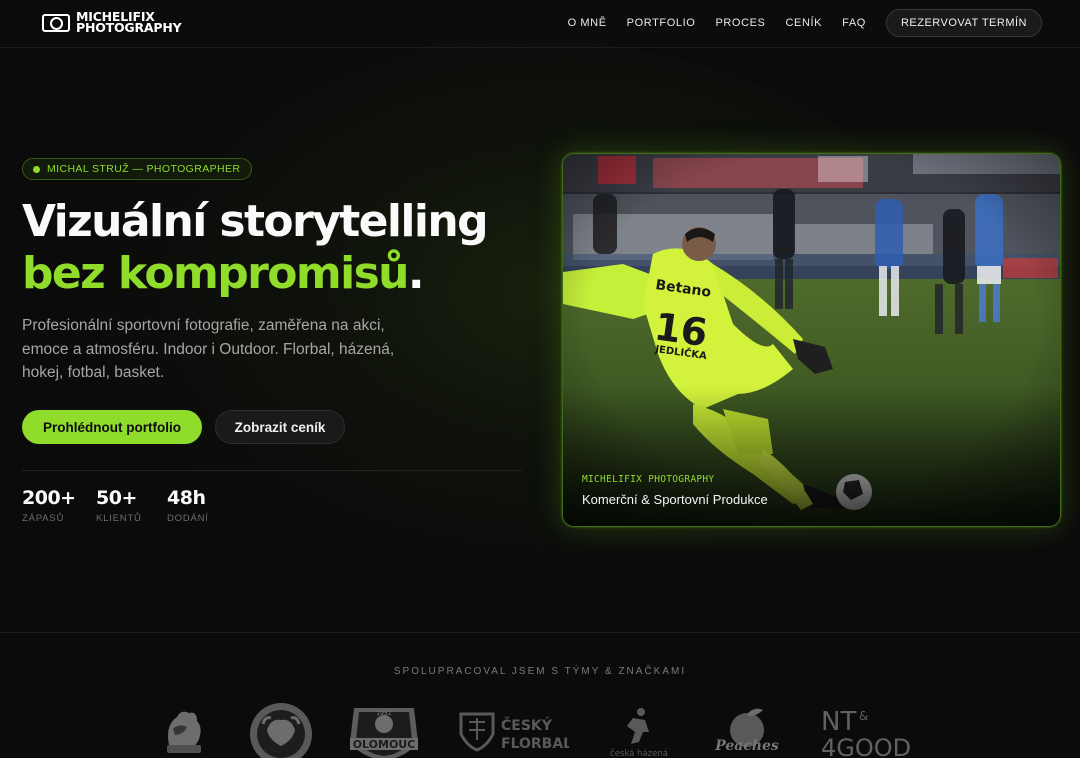  What do you see at coordinates (215, 273) in the screenshot?
I see `hero-title-accent: bez kompromisů` at bounding box center [215, 273].